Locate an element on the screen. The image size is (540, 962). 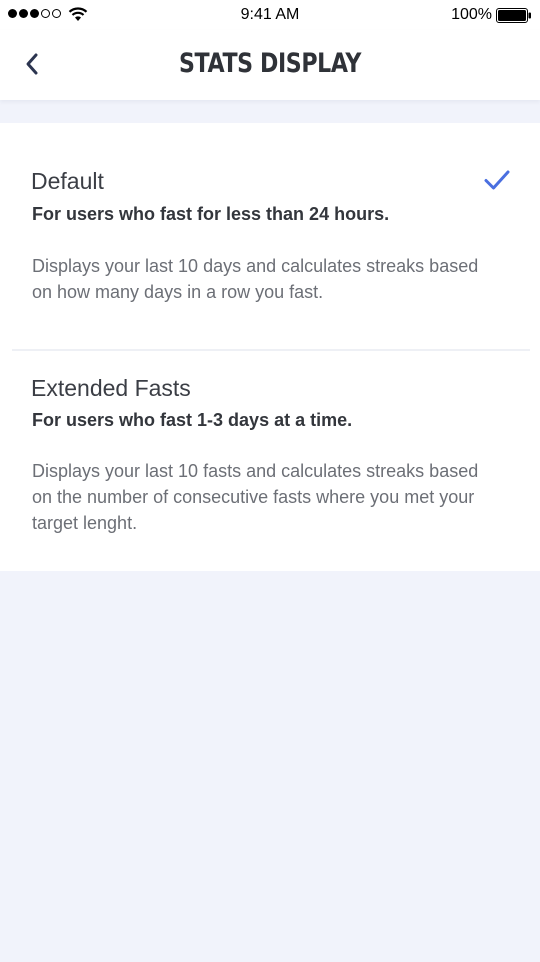
chevron-left-icon is located at coordinates (32, 64).